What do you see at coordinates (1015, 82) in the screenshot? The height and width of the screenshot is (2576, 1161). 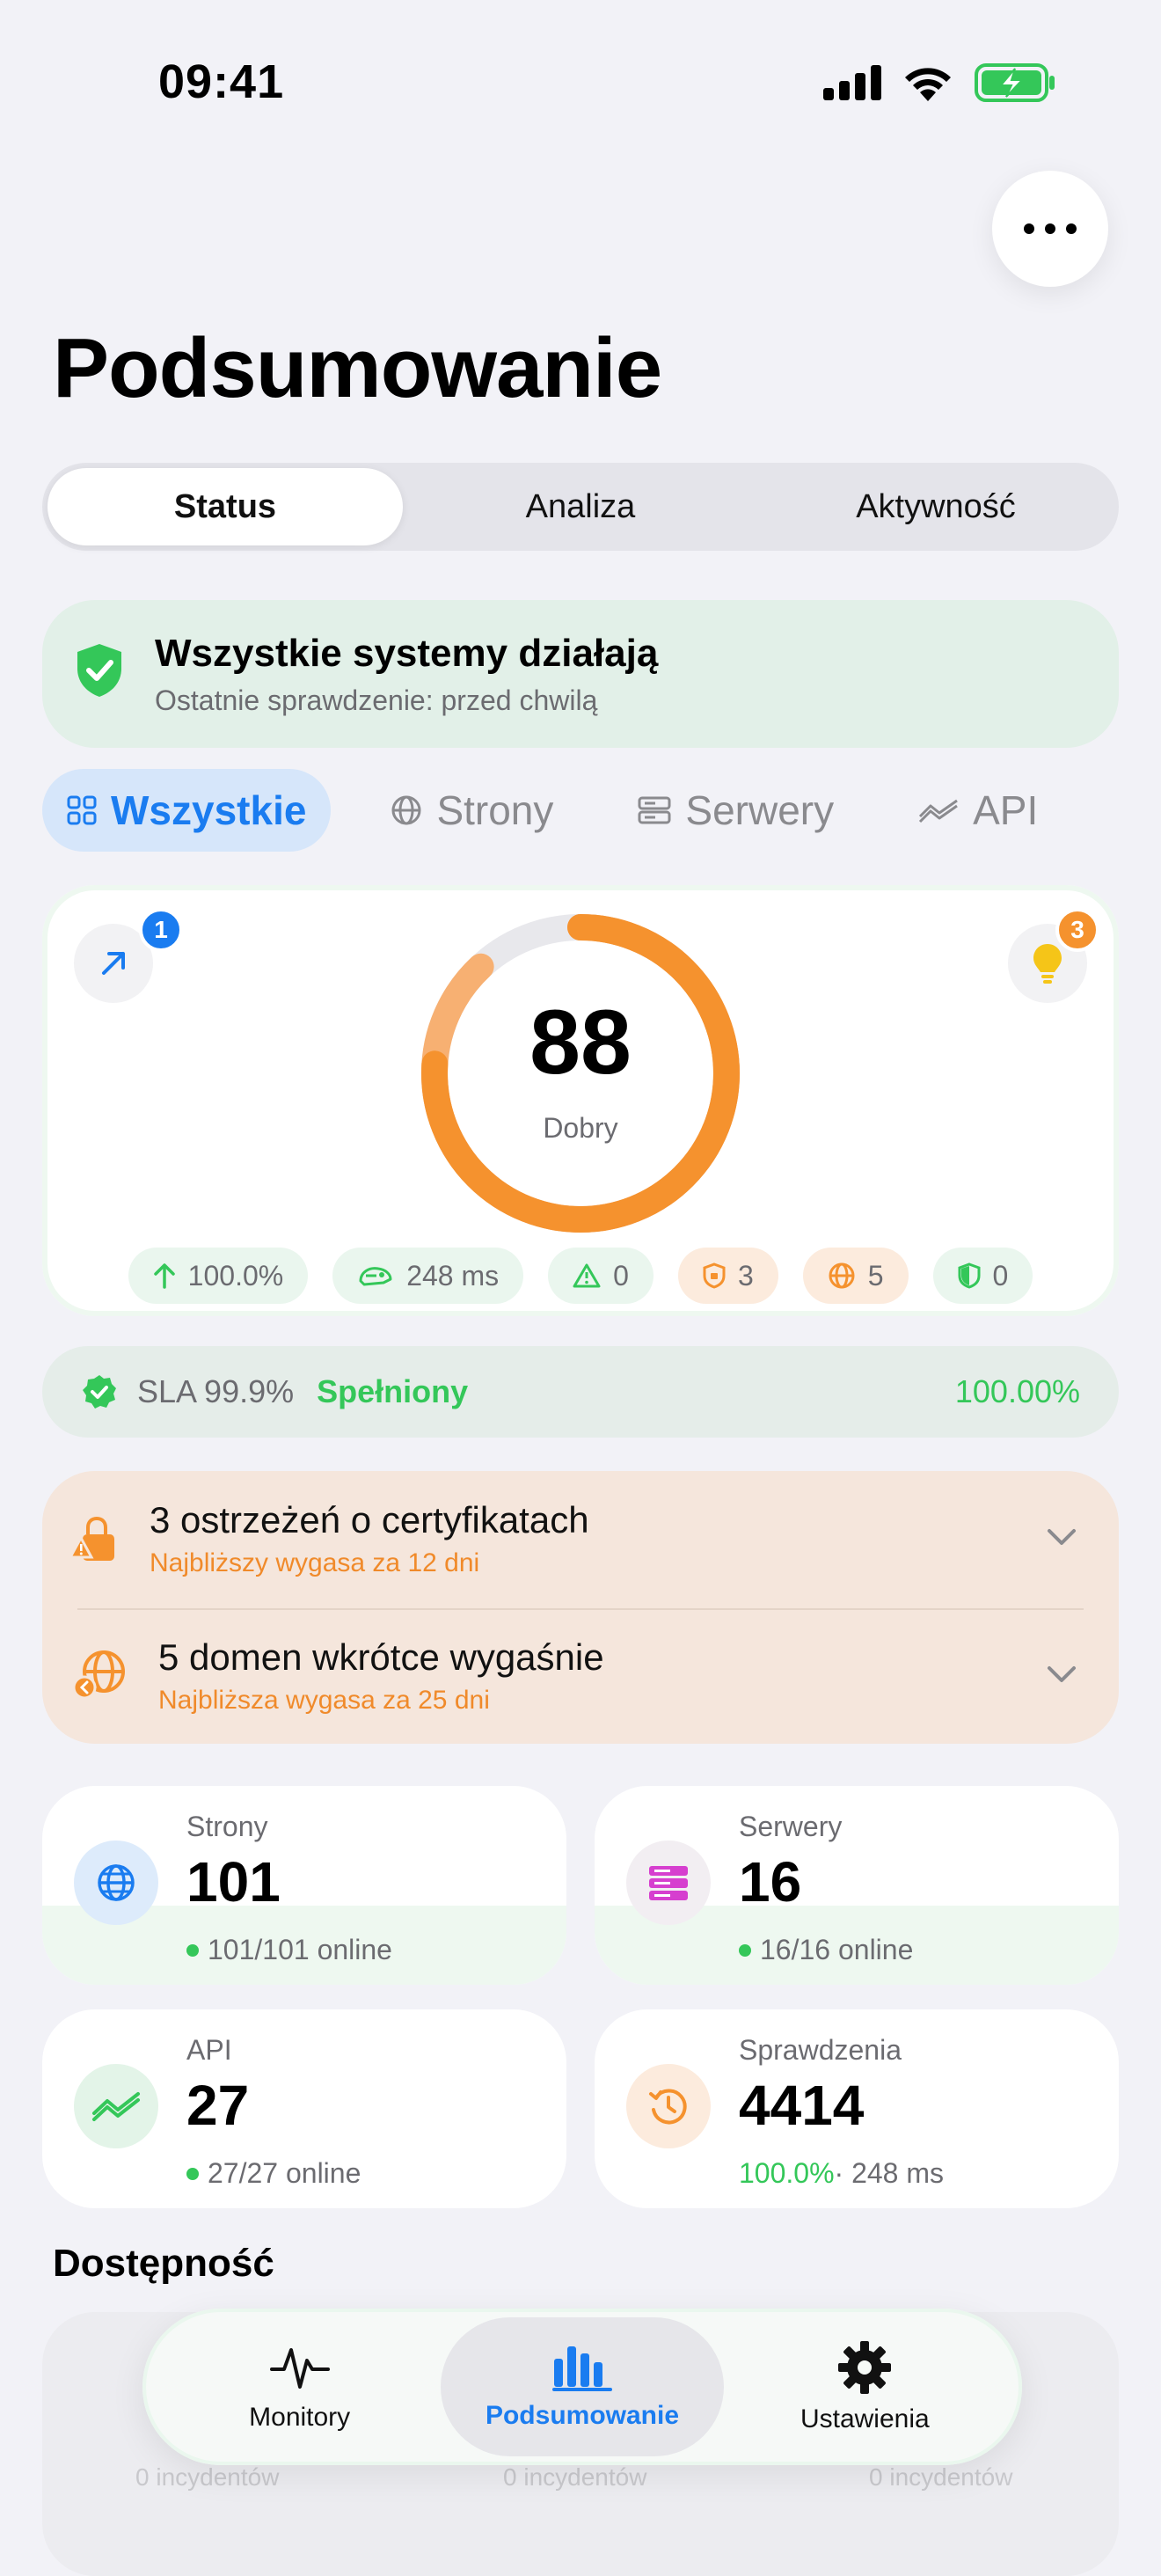 I see `battery-charging-icon` at bounding box center [1015, 82].